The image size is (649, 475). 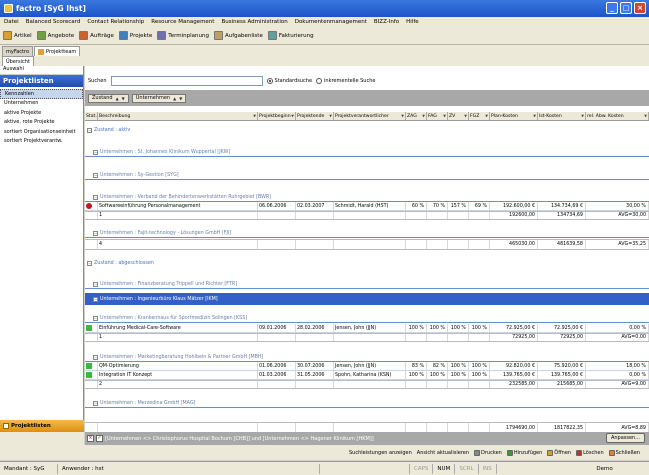 What do you see at coordinates (55, 35) in the screenshot?
I see `toolbar-button: Angebote` at bounding box center [55, 35].